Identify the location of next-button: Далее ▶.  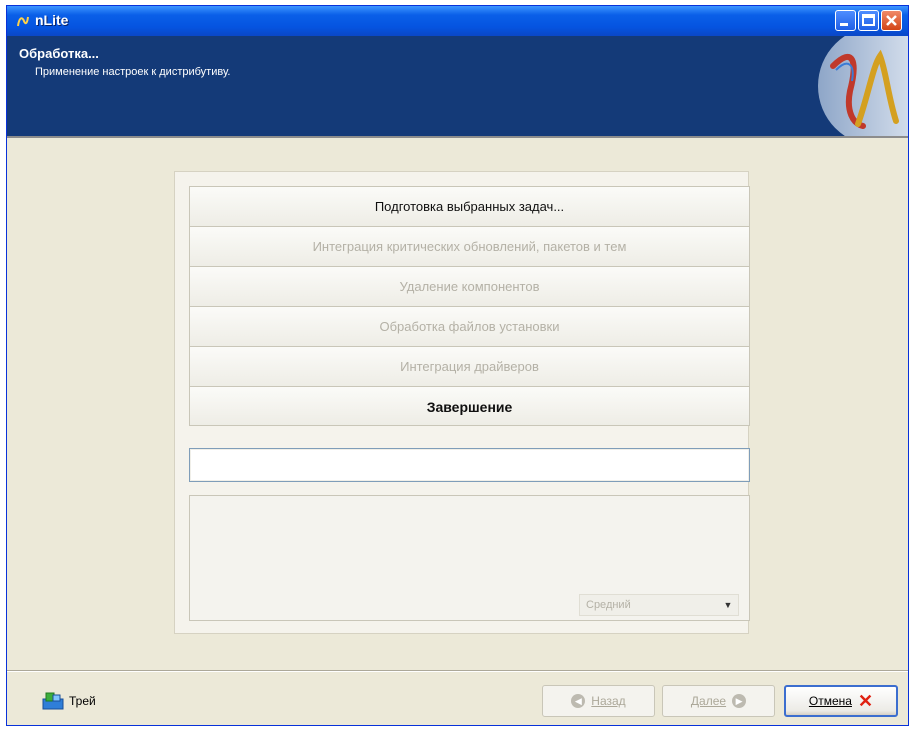
(718, 701).